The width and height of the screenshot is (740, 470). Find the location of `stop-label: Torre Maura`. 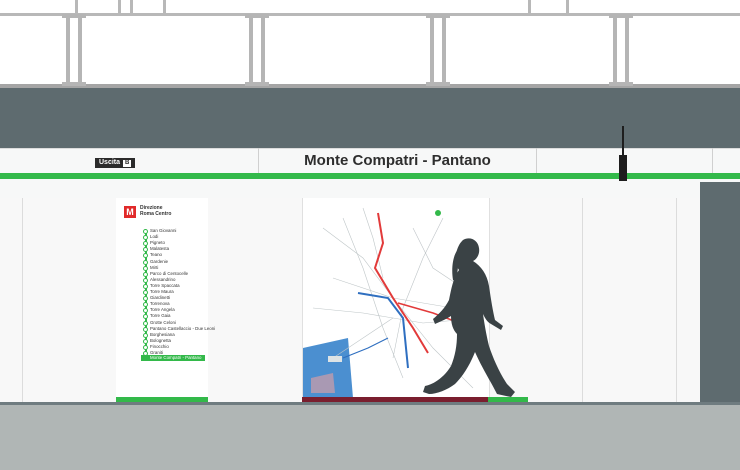

stop-label: Torre Maura is located at coordinates (162, 291).